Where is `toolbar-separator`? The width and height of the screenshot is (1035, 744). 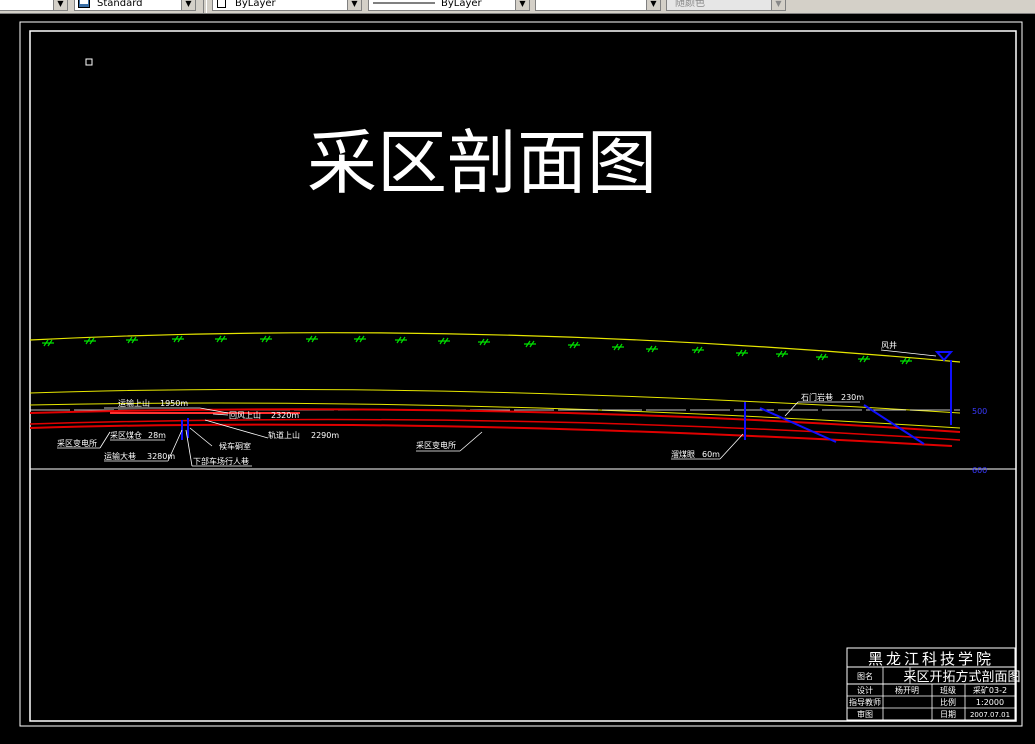 toolbar-separator is located at coordinates (205, 6).